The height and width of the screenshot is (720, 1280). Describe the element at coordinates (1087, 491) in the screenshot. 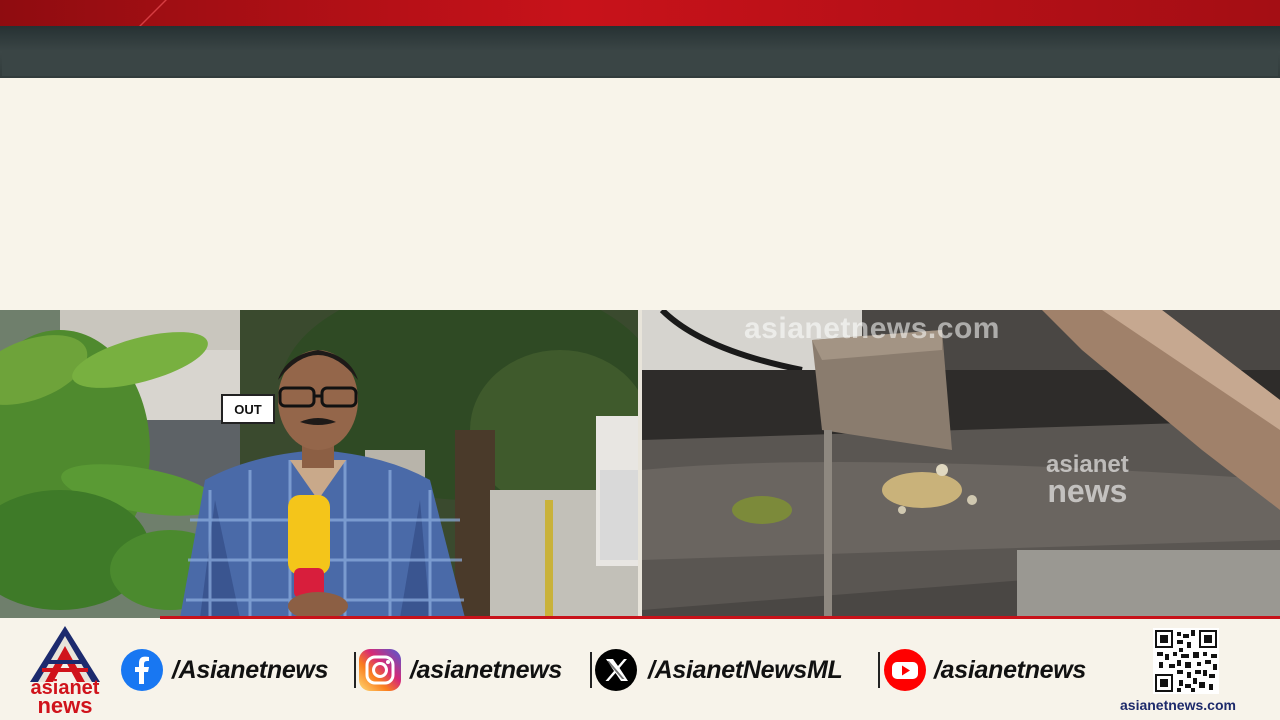

I see `watermark-logo-bottom: news` at that location.